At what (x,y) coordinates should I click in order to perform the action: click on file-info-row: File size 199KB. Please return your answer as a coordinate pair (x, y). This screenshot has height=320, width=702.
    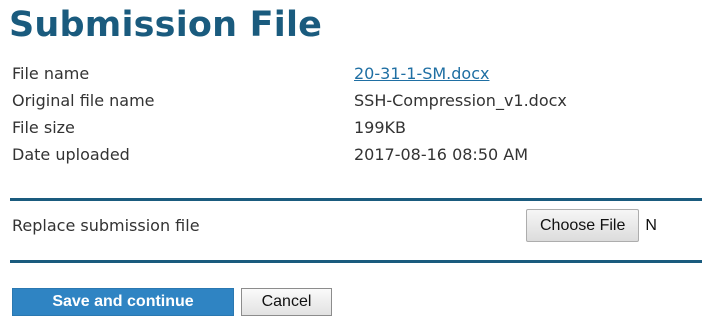
    Looking at the image, I should click on (289, 127).